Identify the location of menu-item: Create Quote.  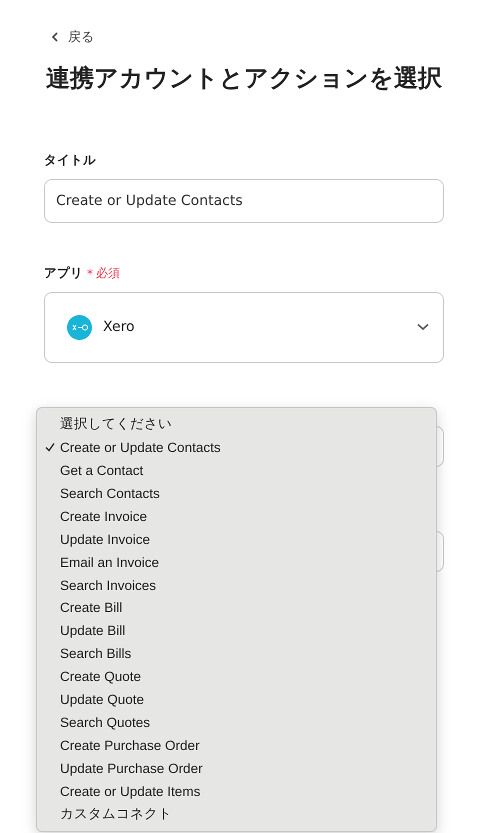
(236, 676).